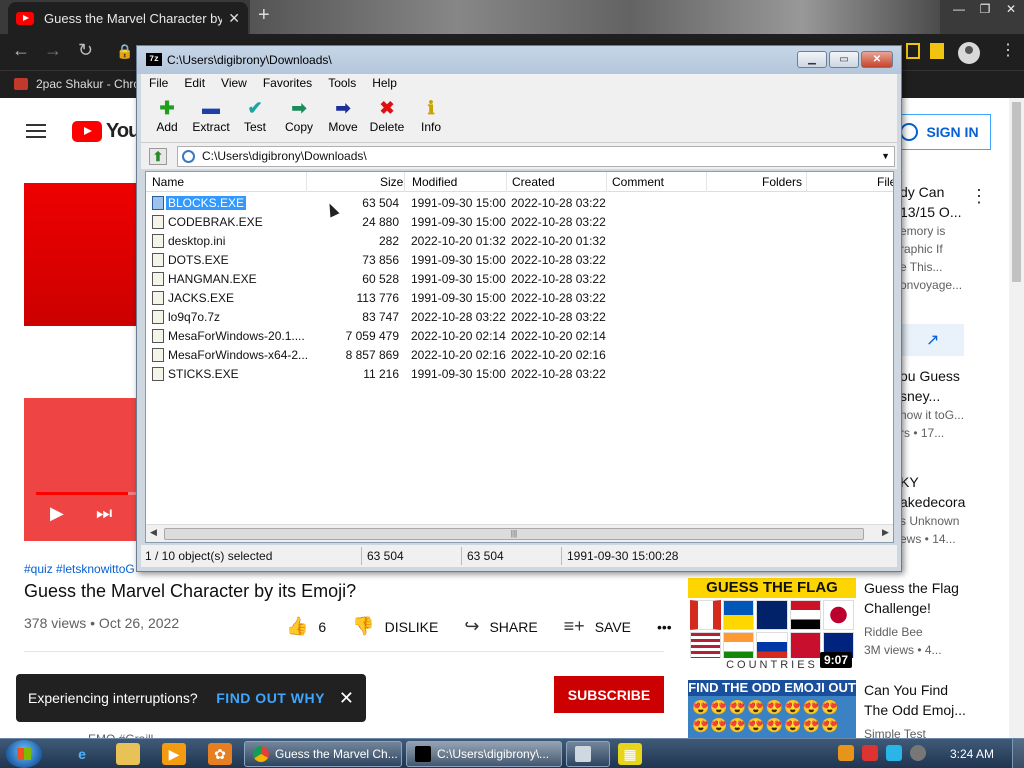 Image resolution: width=1024 pixels, height=768 pixels. I want to click on toast-close-icon: ✕, so click(346, 698).